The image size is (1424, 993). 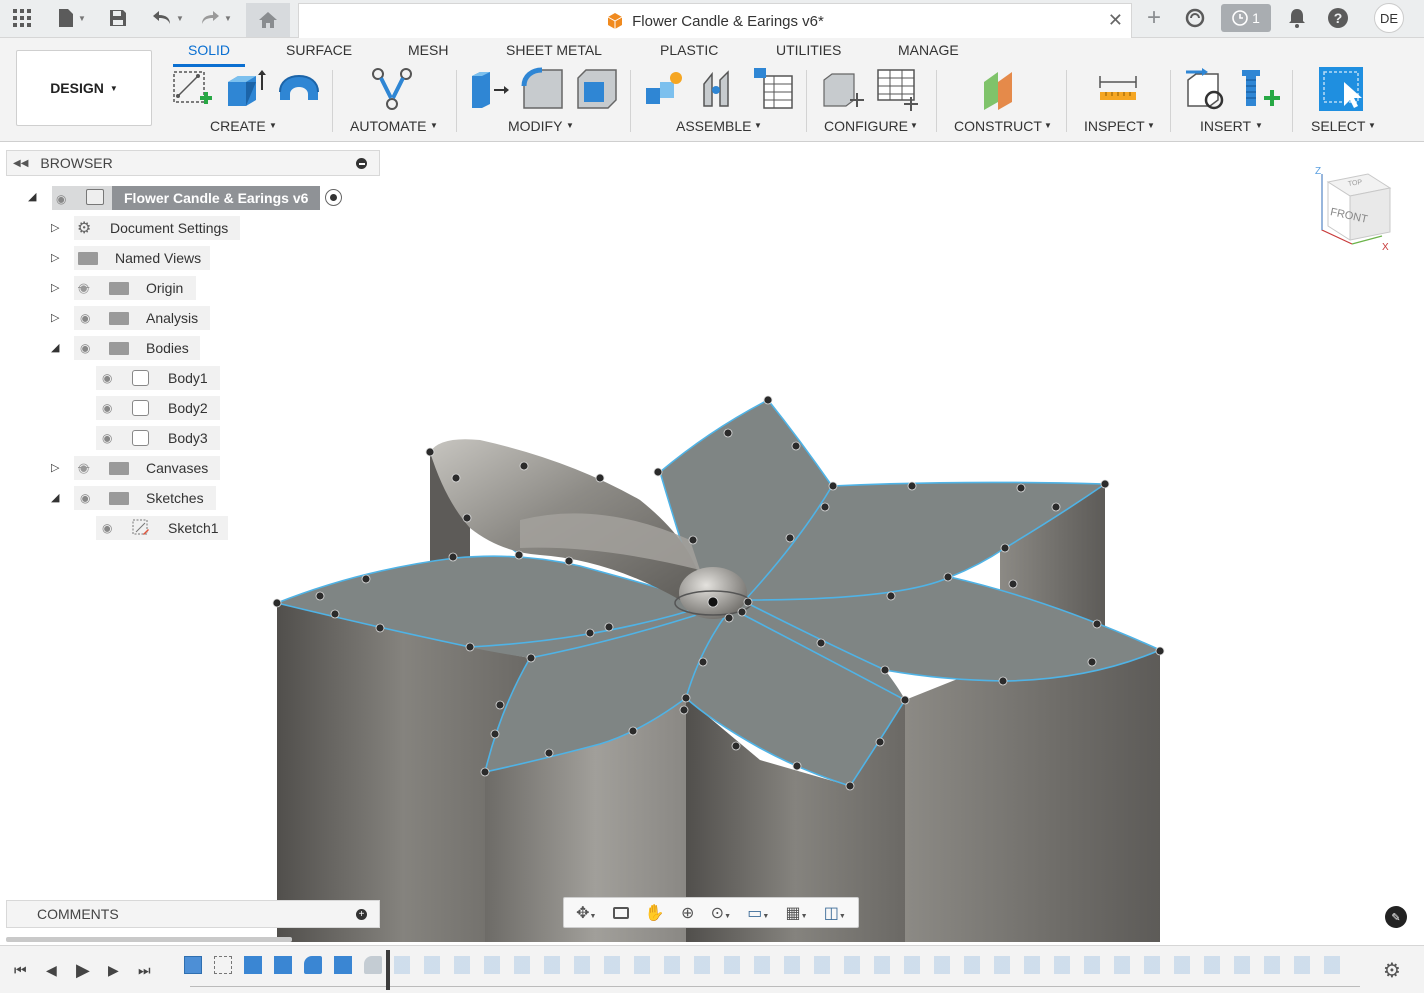 I want to click on feedback-icon: ✎, so click(x=1396, y=917).